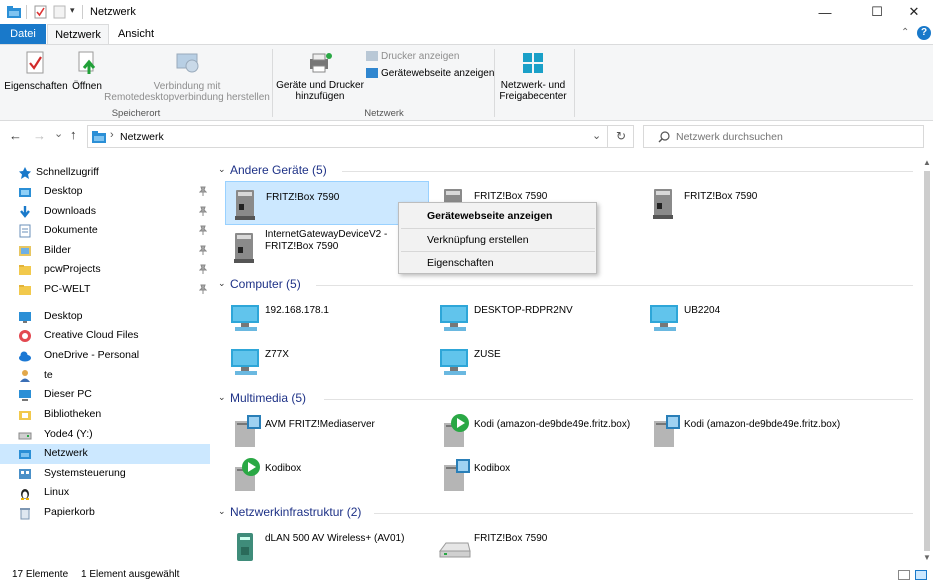 The image size is (933, 583). Describe the element at coordinates (87, 76) in the screenshot. I see `open-button: Öffnen` at that location.